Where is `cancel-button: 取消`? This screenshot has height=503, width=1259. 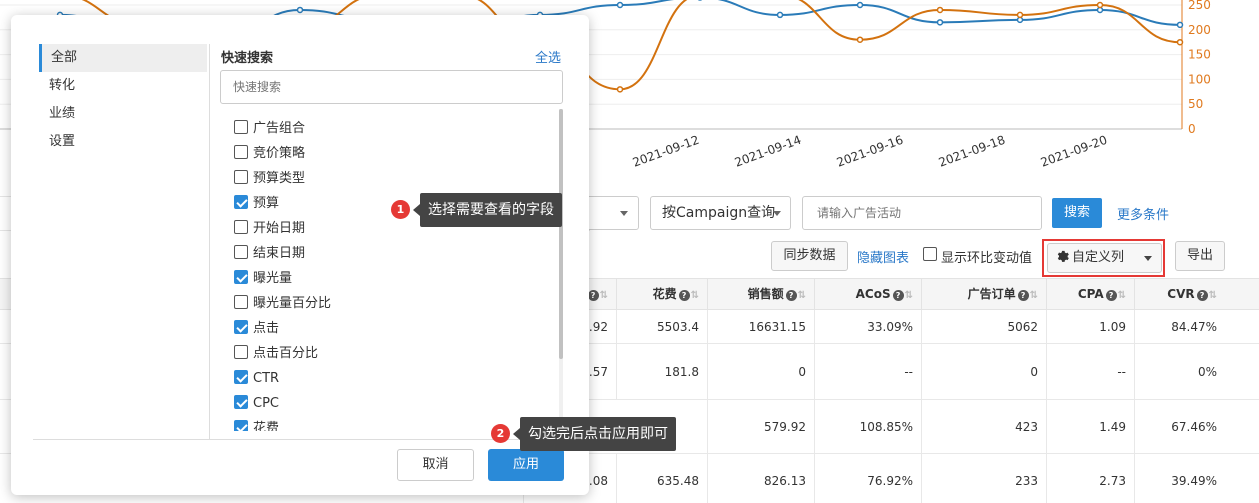
cancel-button: 取消 is located at coordinates (435, 465).